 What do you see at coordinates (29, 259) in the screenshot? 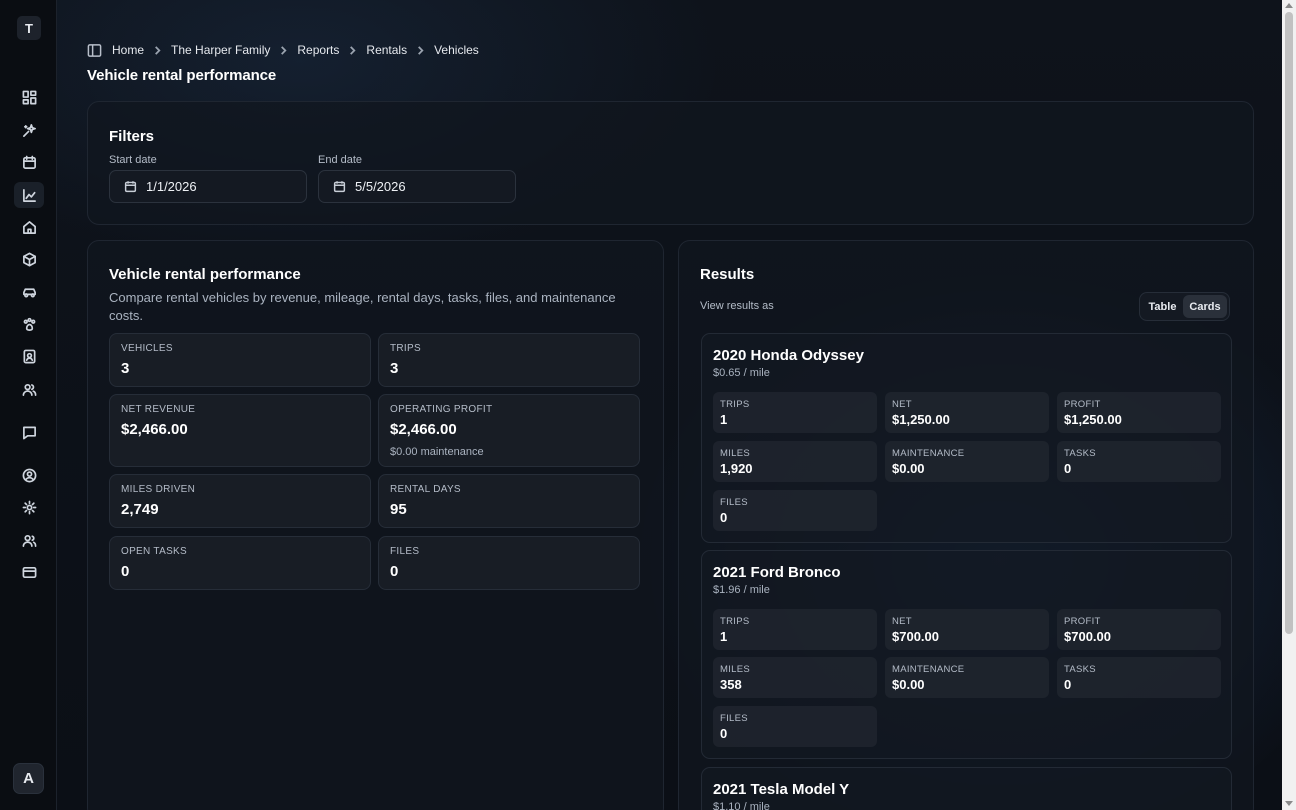
I see `package-icon` at bounding box center [29, 259].